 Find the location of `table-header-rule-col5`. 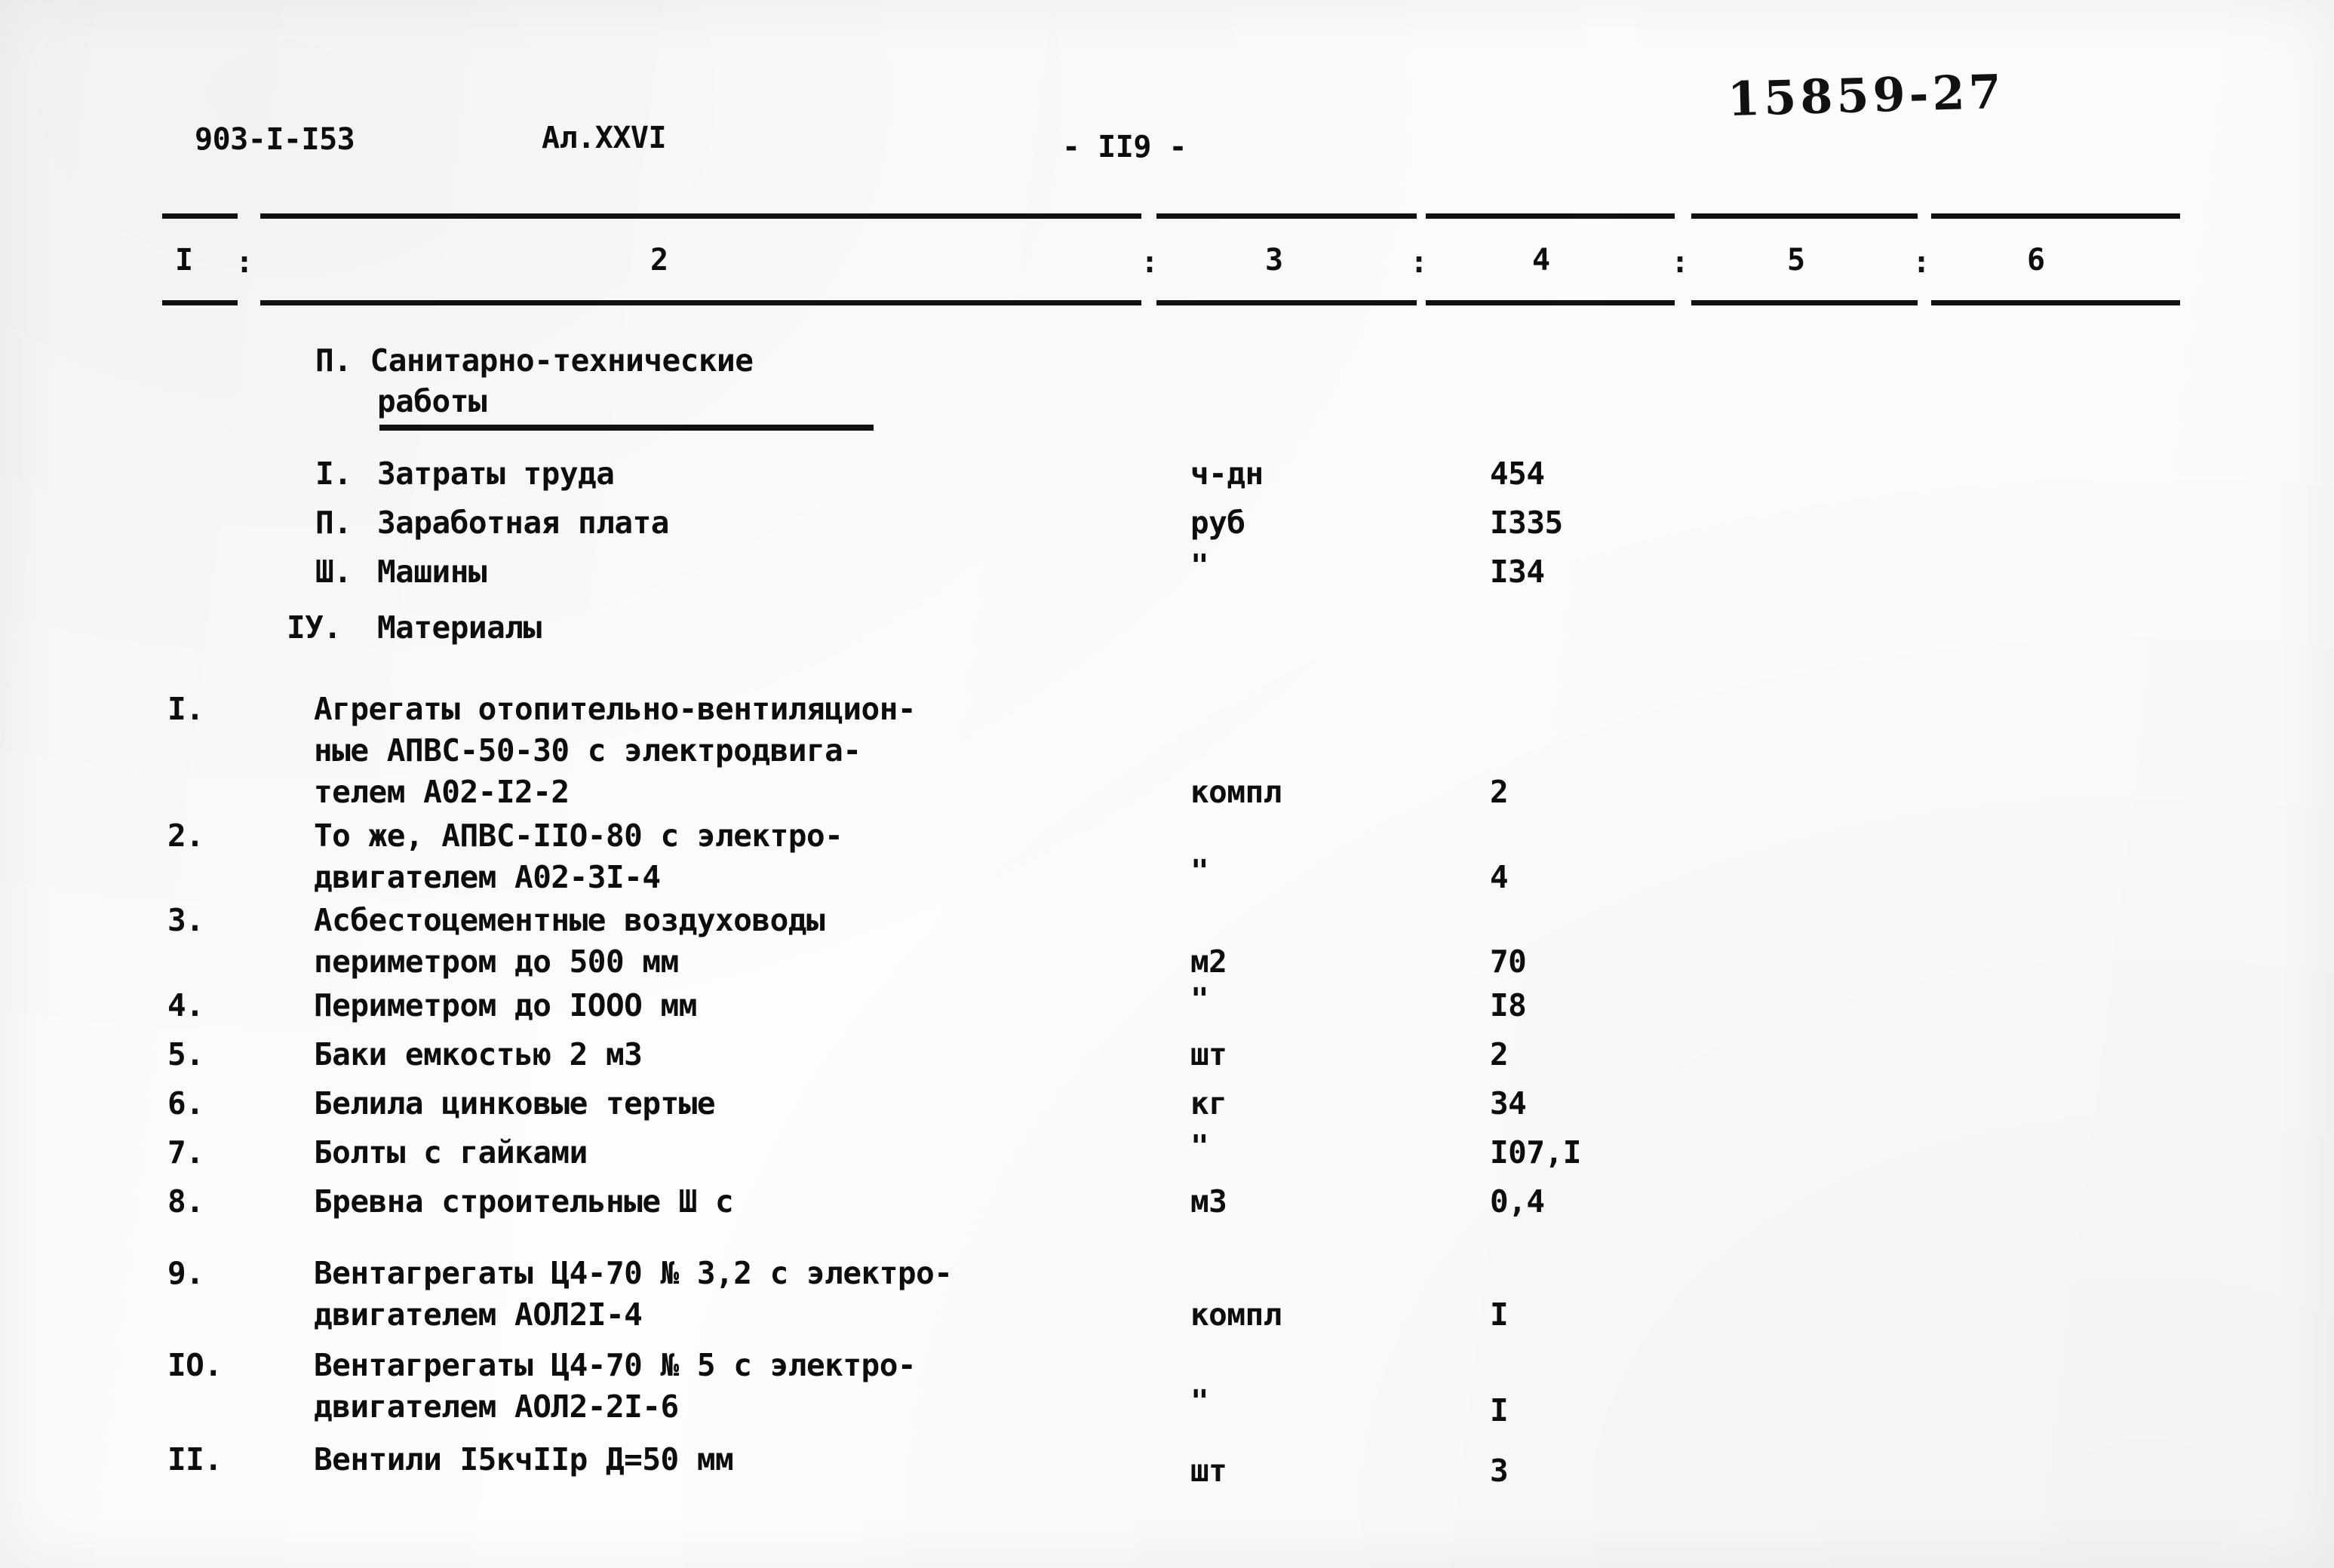

table-header-rule-col5 is located at coordinates (1804, 302).